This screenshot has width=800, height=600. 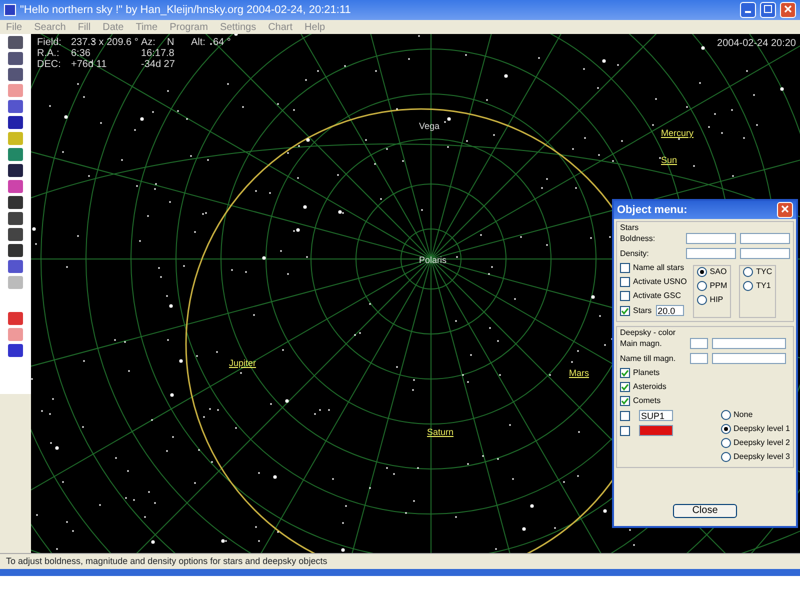 What do you see at coordinates (113, 27) in the screenshot?
I see `menu-item: Date` at bounding box center [113, 27].